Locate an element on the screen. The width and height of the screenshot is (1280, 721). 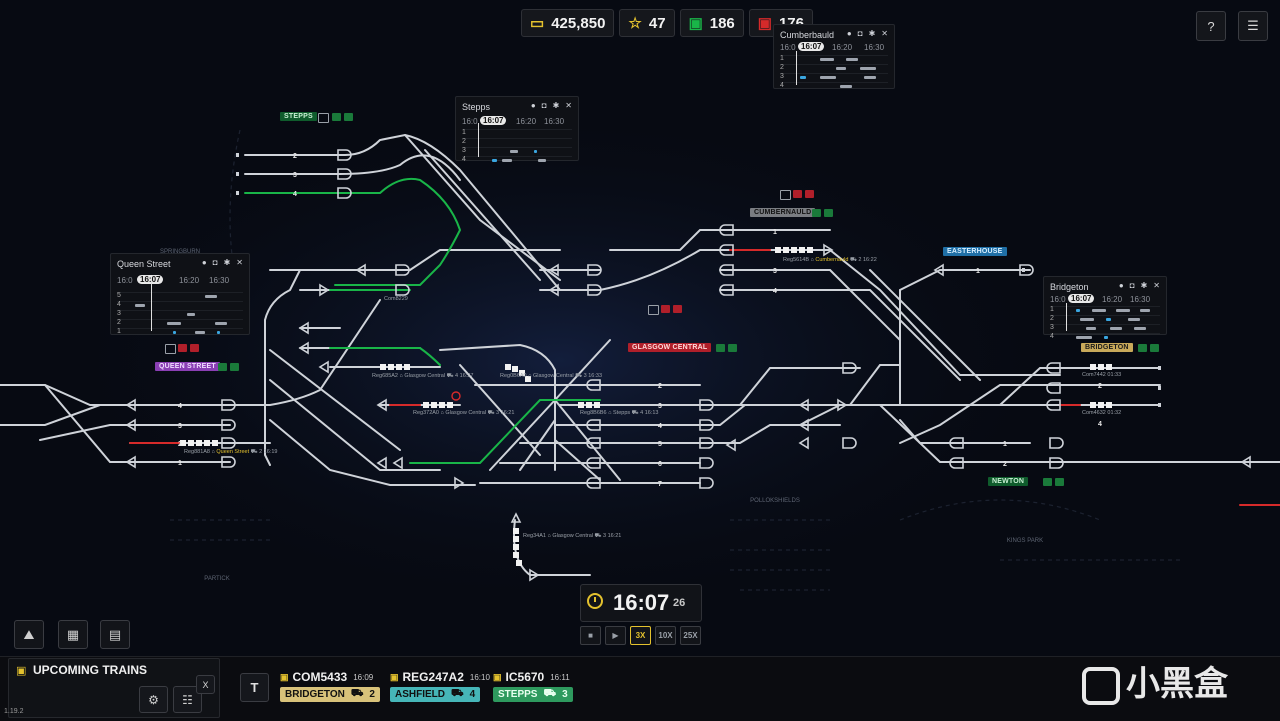
clock-time: 16:07 is located at coordinates (641, 602).